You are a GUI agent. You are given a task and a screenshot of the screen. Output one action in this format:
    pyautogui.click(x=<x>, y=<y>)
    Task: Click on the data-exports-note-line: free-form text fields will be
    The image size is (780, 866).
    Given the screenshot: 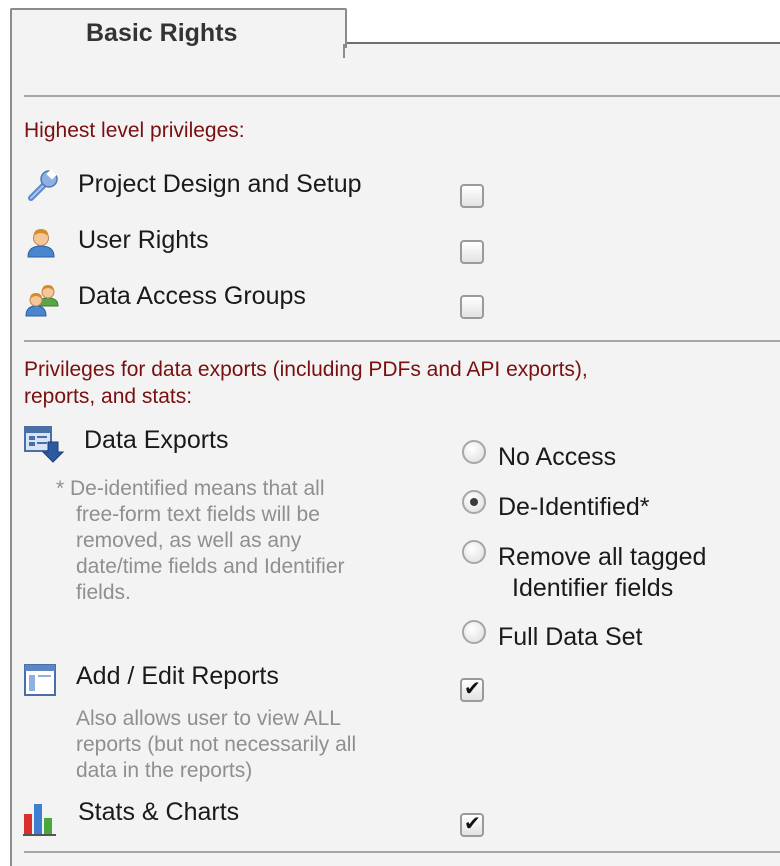 What is the action you would take?
    pyautogui.click(x=198, y=514)
    